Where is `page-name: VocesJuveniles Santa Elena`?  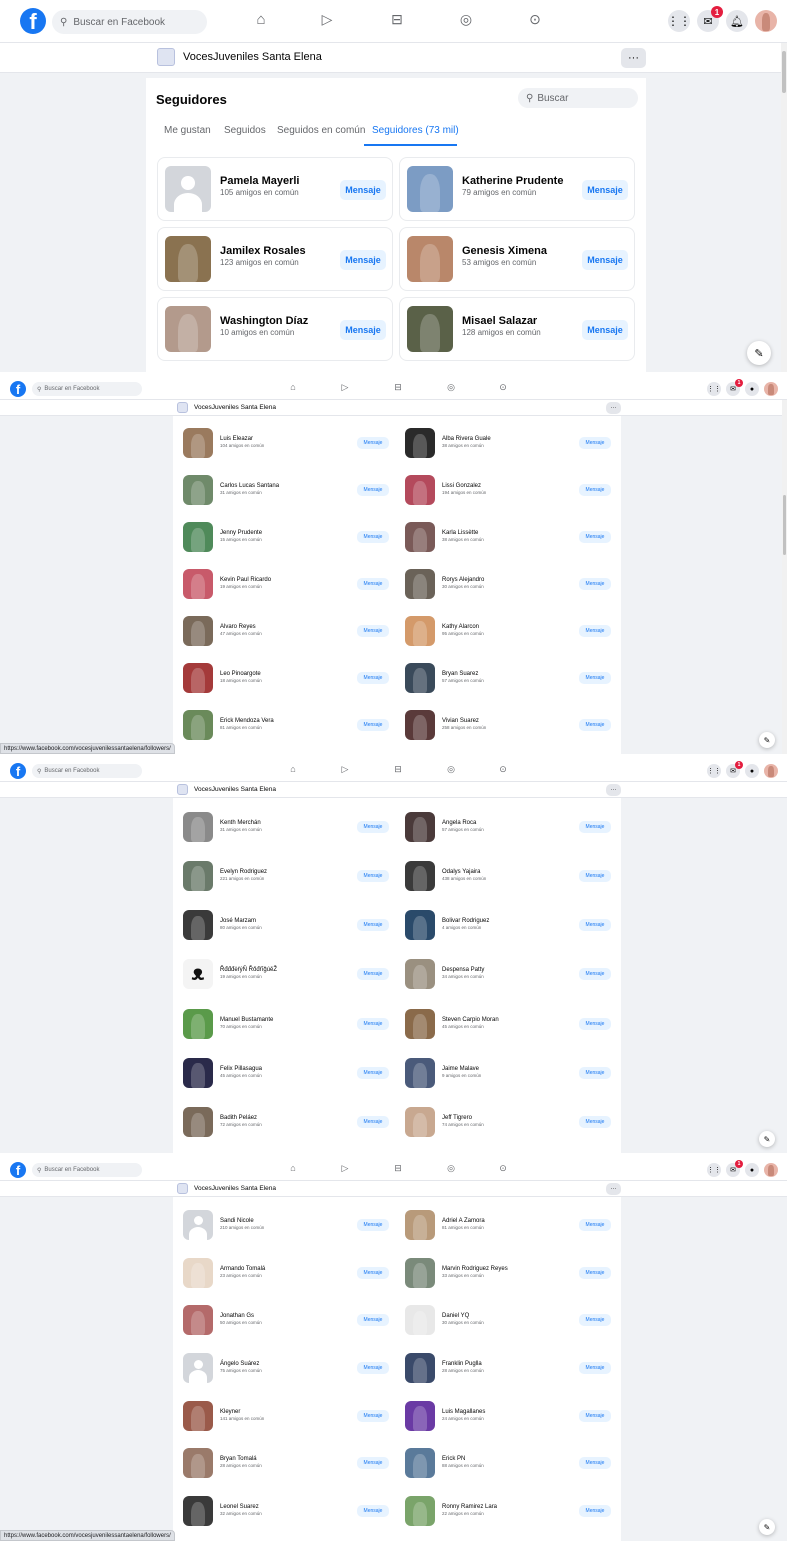 page-name: VocesJuveniles Santa Elena is located at coordinates (252, 57).